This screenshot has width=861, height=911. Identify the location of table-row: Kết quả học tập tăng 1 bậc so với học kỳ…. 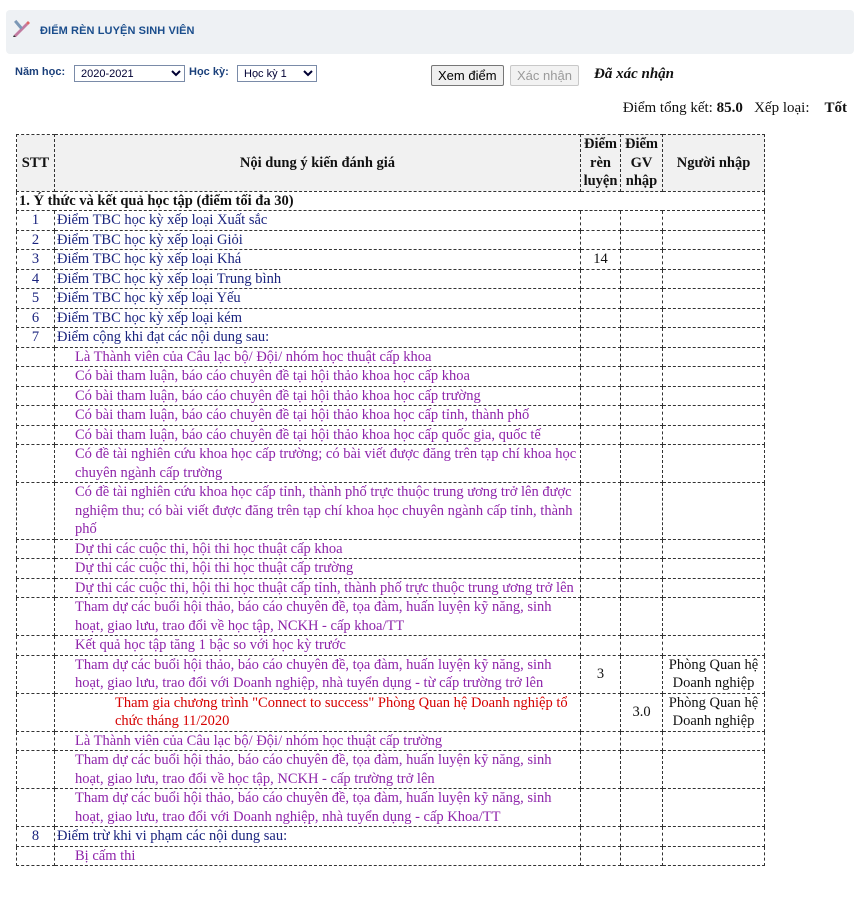
(390, 645).